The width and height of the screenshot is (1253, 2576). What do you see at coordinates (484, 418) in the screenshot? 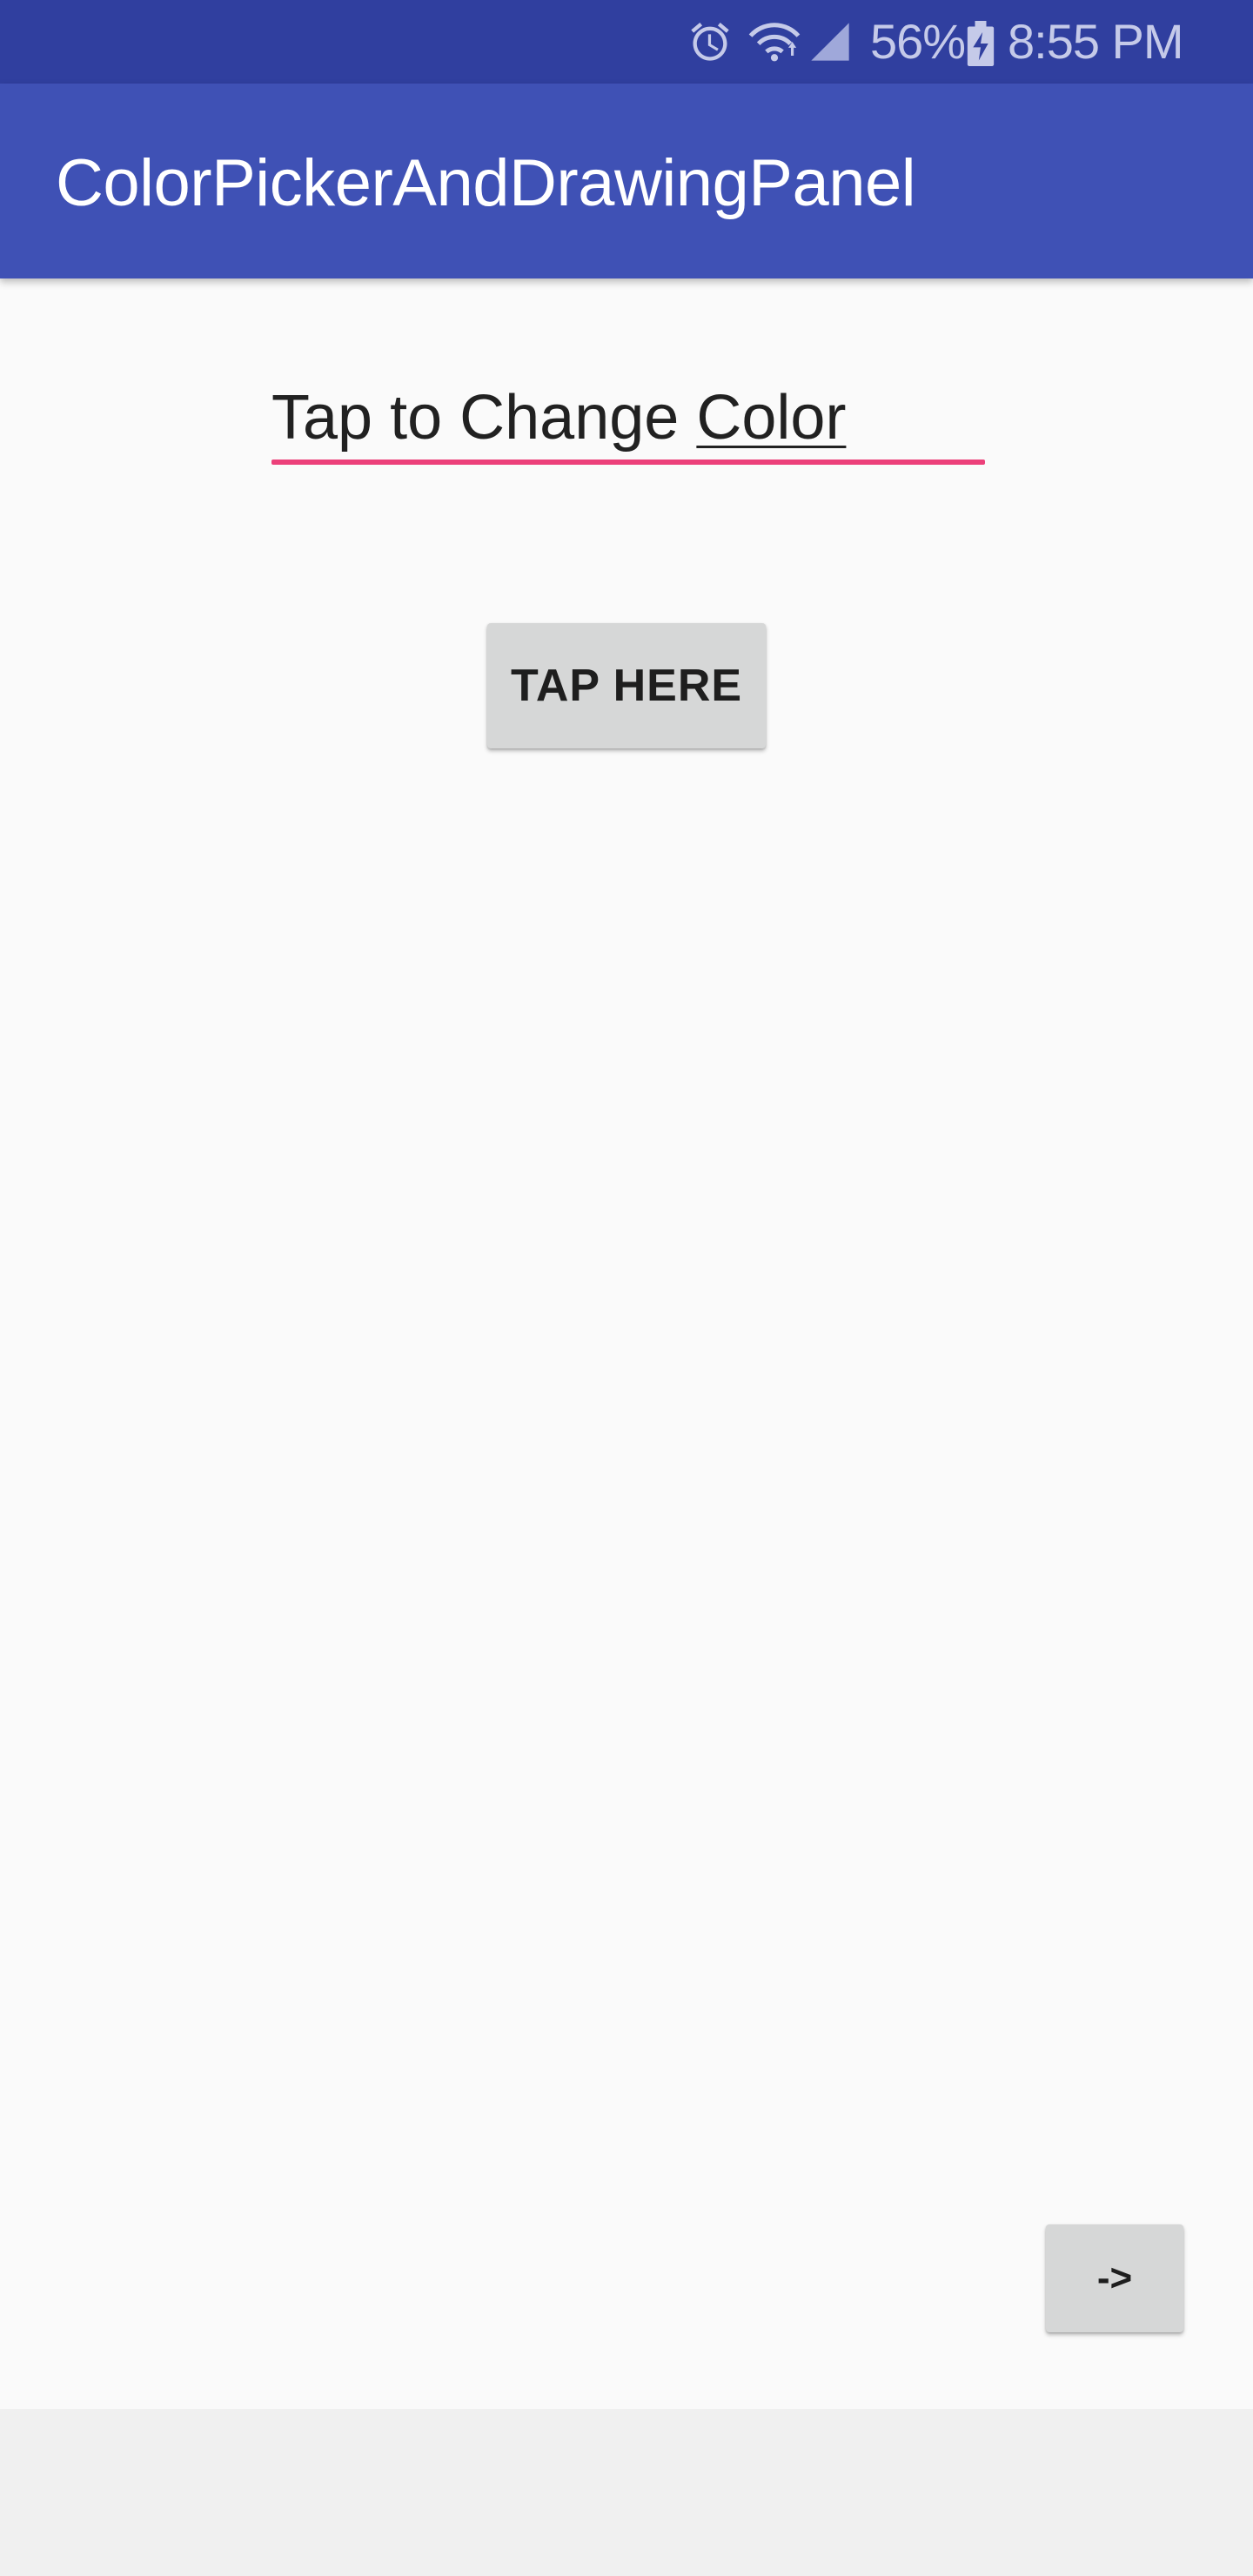
I see `text-field-value-plain: Tap to Change` at bounding box center [484, 418].